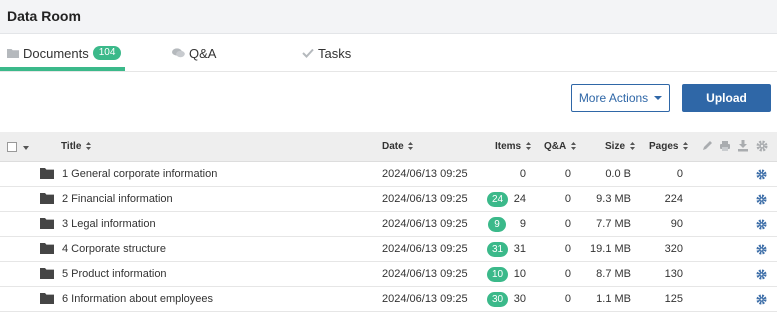  Describe the element at coordinates (658, 98) in the screenshot. I see `chevron-down-icon` at that location.